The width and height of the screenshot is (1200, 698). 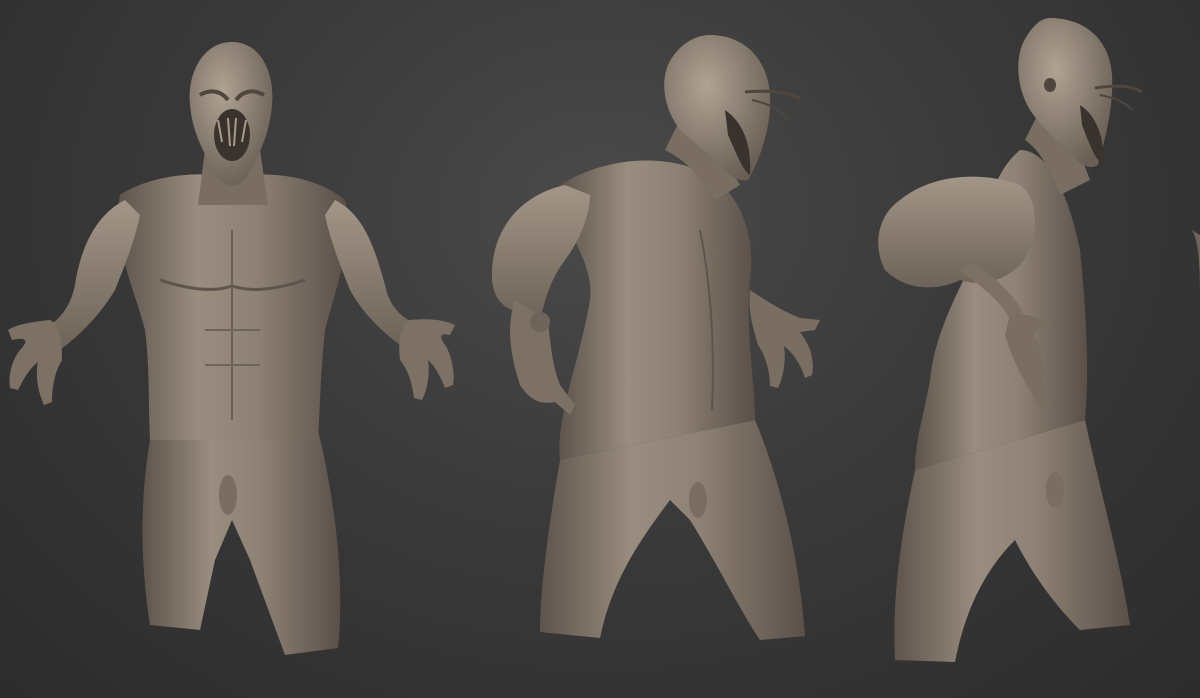 What do you see at coordinates (1055, 490) in the screenshot?
I see `side-groin` at bounding box center [1055, 490].